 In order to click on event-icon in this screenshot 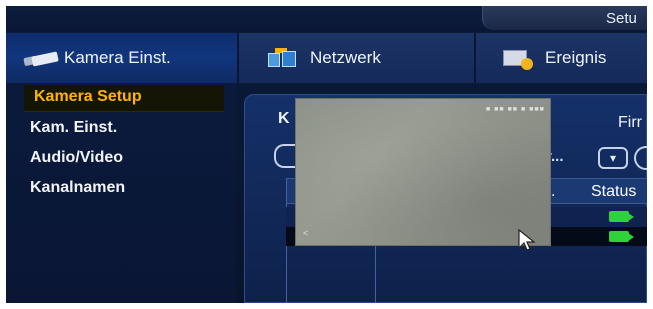, I will do `click(518, 58)`.